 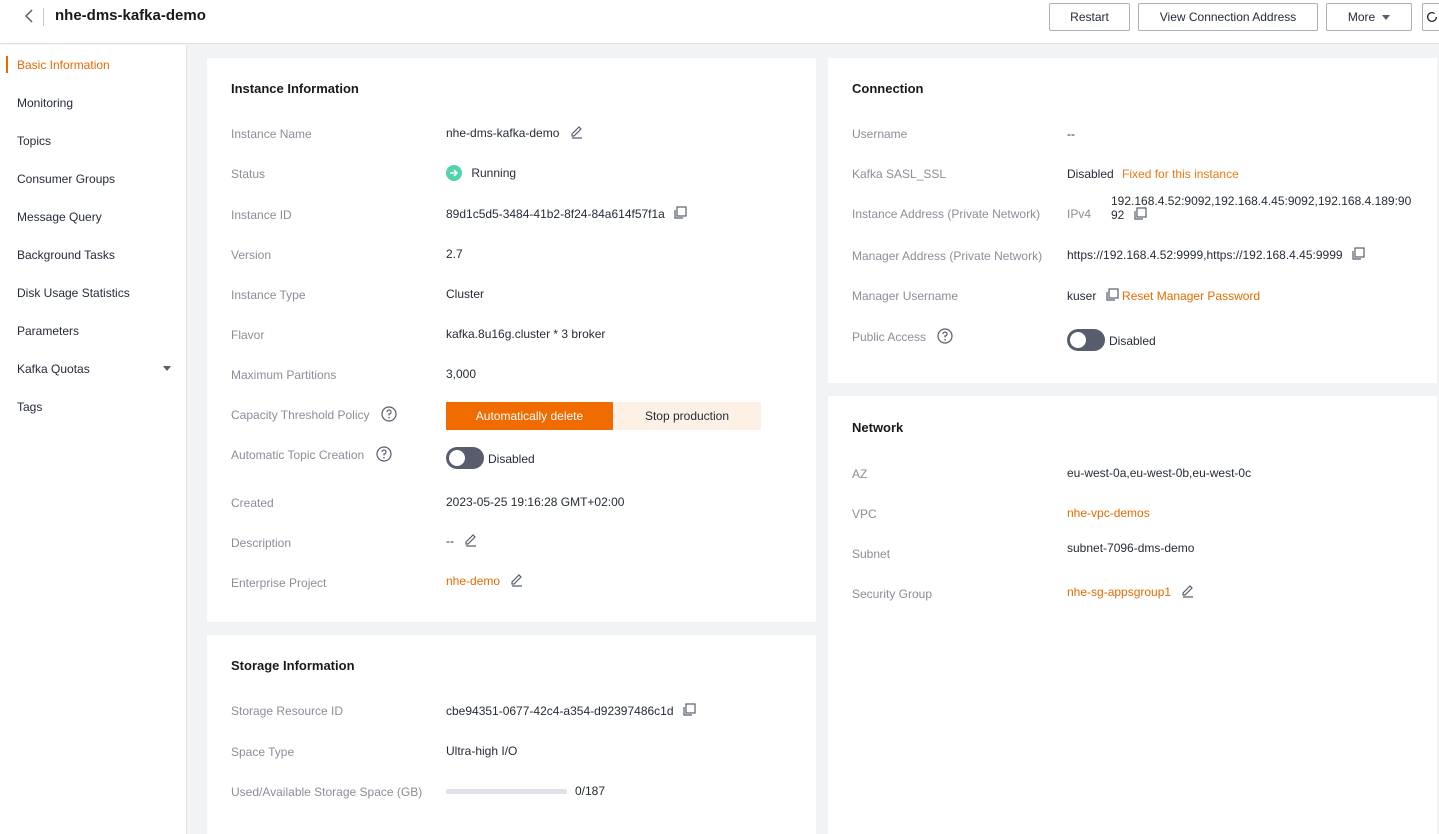 I want to click on security-group-label: Security Group, so click(x=892, y=594).